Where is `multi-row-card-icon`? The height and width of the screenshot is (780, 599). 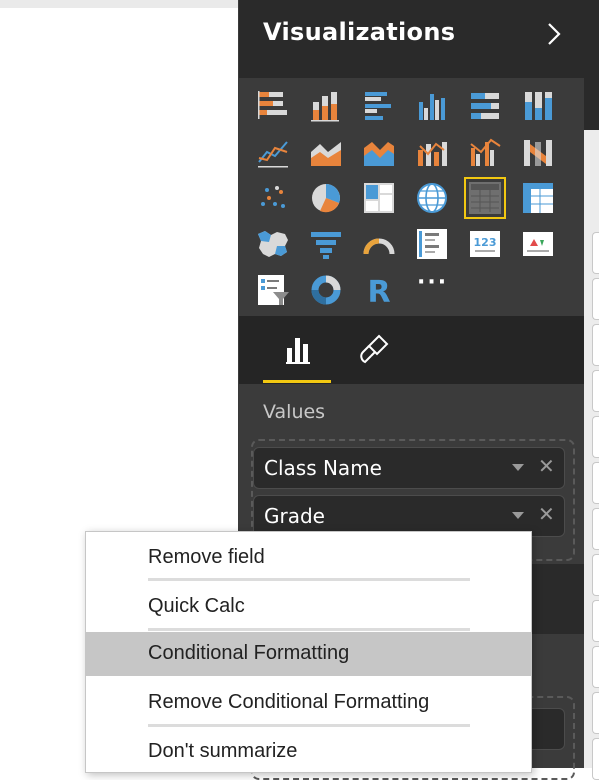
multi-row-card-icon is located at coordinates (432, 244).